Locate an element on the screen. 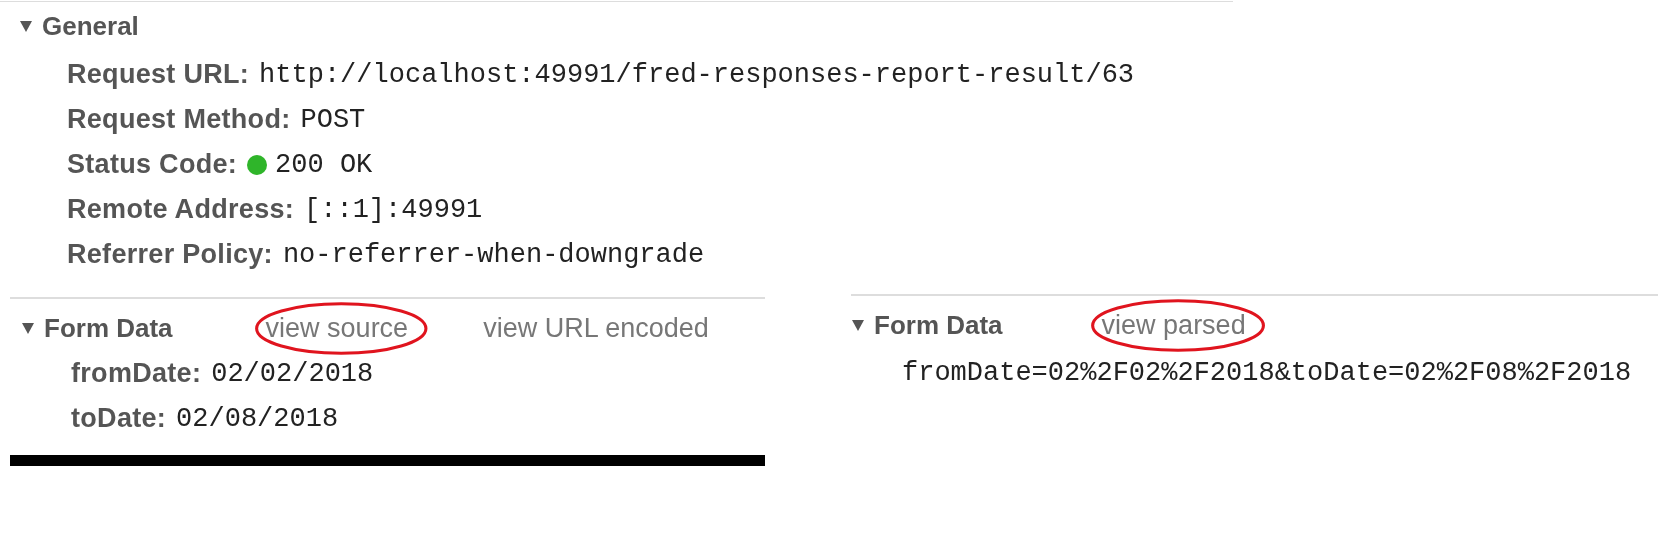 This screenshot has height=544, width=1676. field-label: Referrer Policy: is located at coordinates (170, 254).